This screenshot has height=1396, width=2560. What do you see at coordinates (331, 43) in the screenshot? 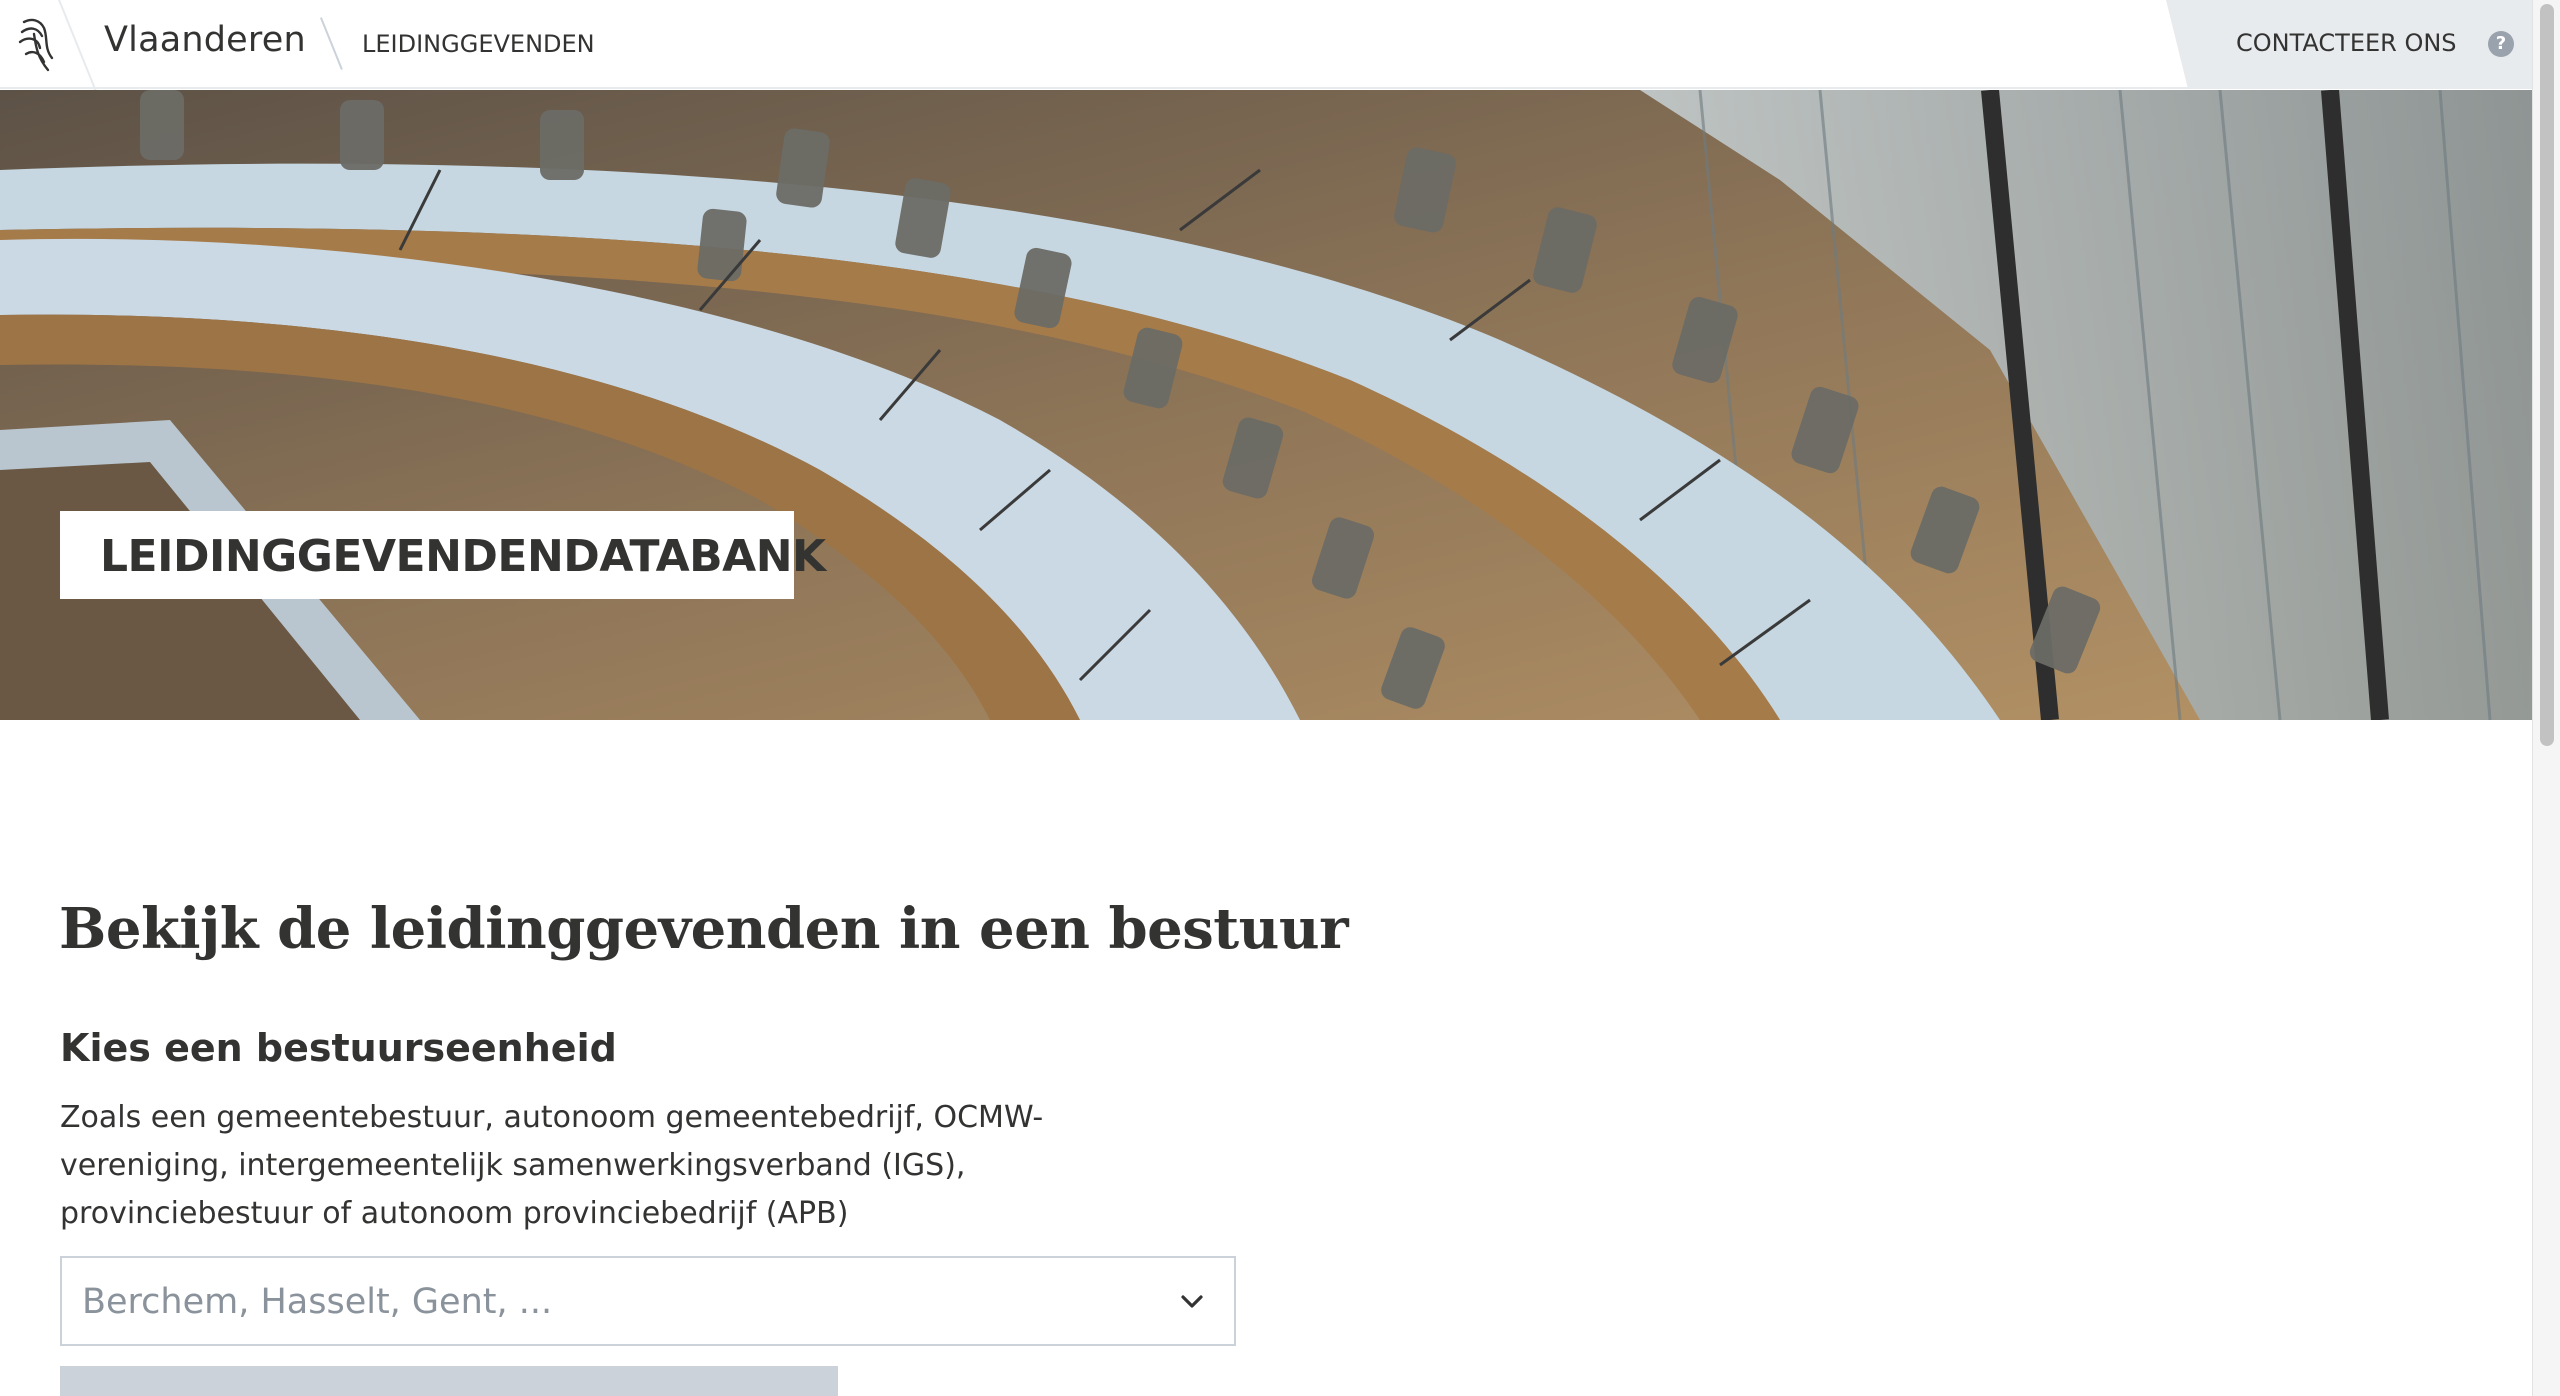
I see `breadcrumb-divider` at bounding box center [331, 43].